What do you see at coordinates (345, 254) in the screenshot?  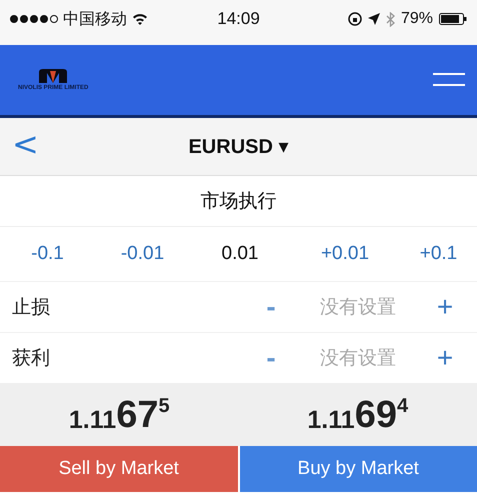 I see `volume-step-button: +0.01` at bounding box center [345, 254].